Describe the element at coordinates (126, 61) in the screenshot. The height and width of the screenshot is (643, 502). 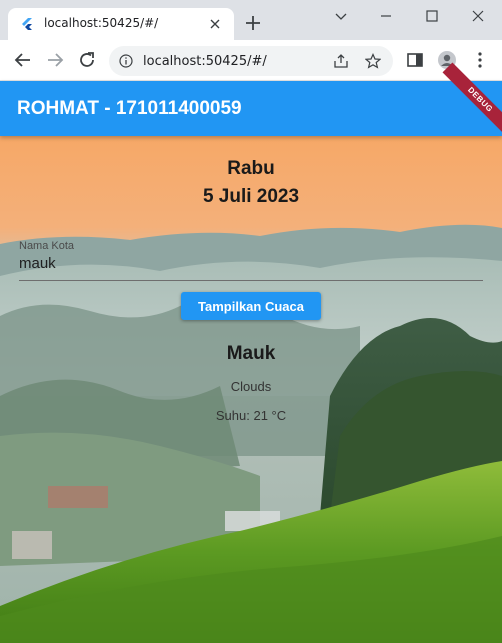
I see `info-icon` at that location.